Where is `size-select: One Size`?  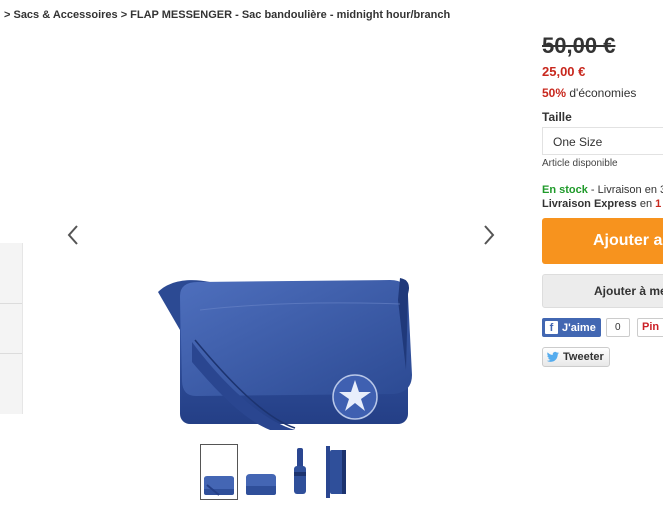
size-select: One Size is located at coordinates (602, 141).